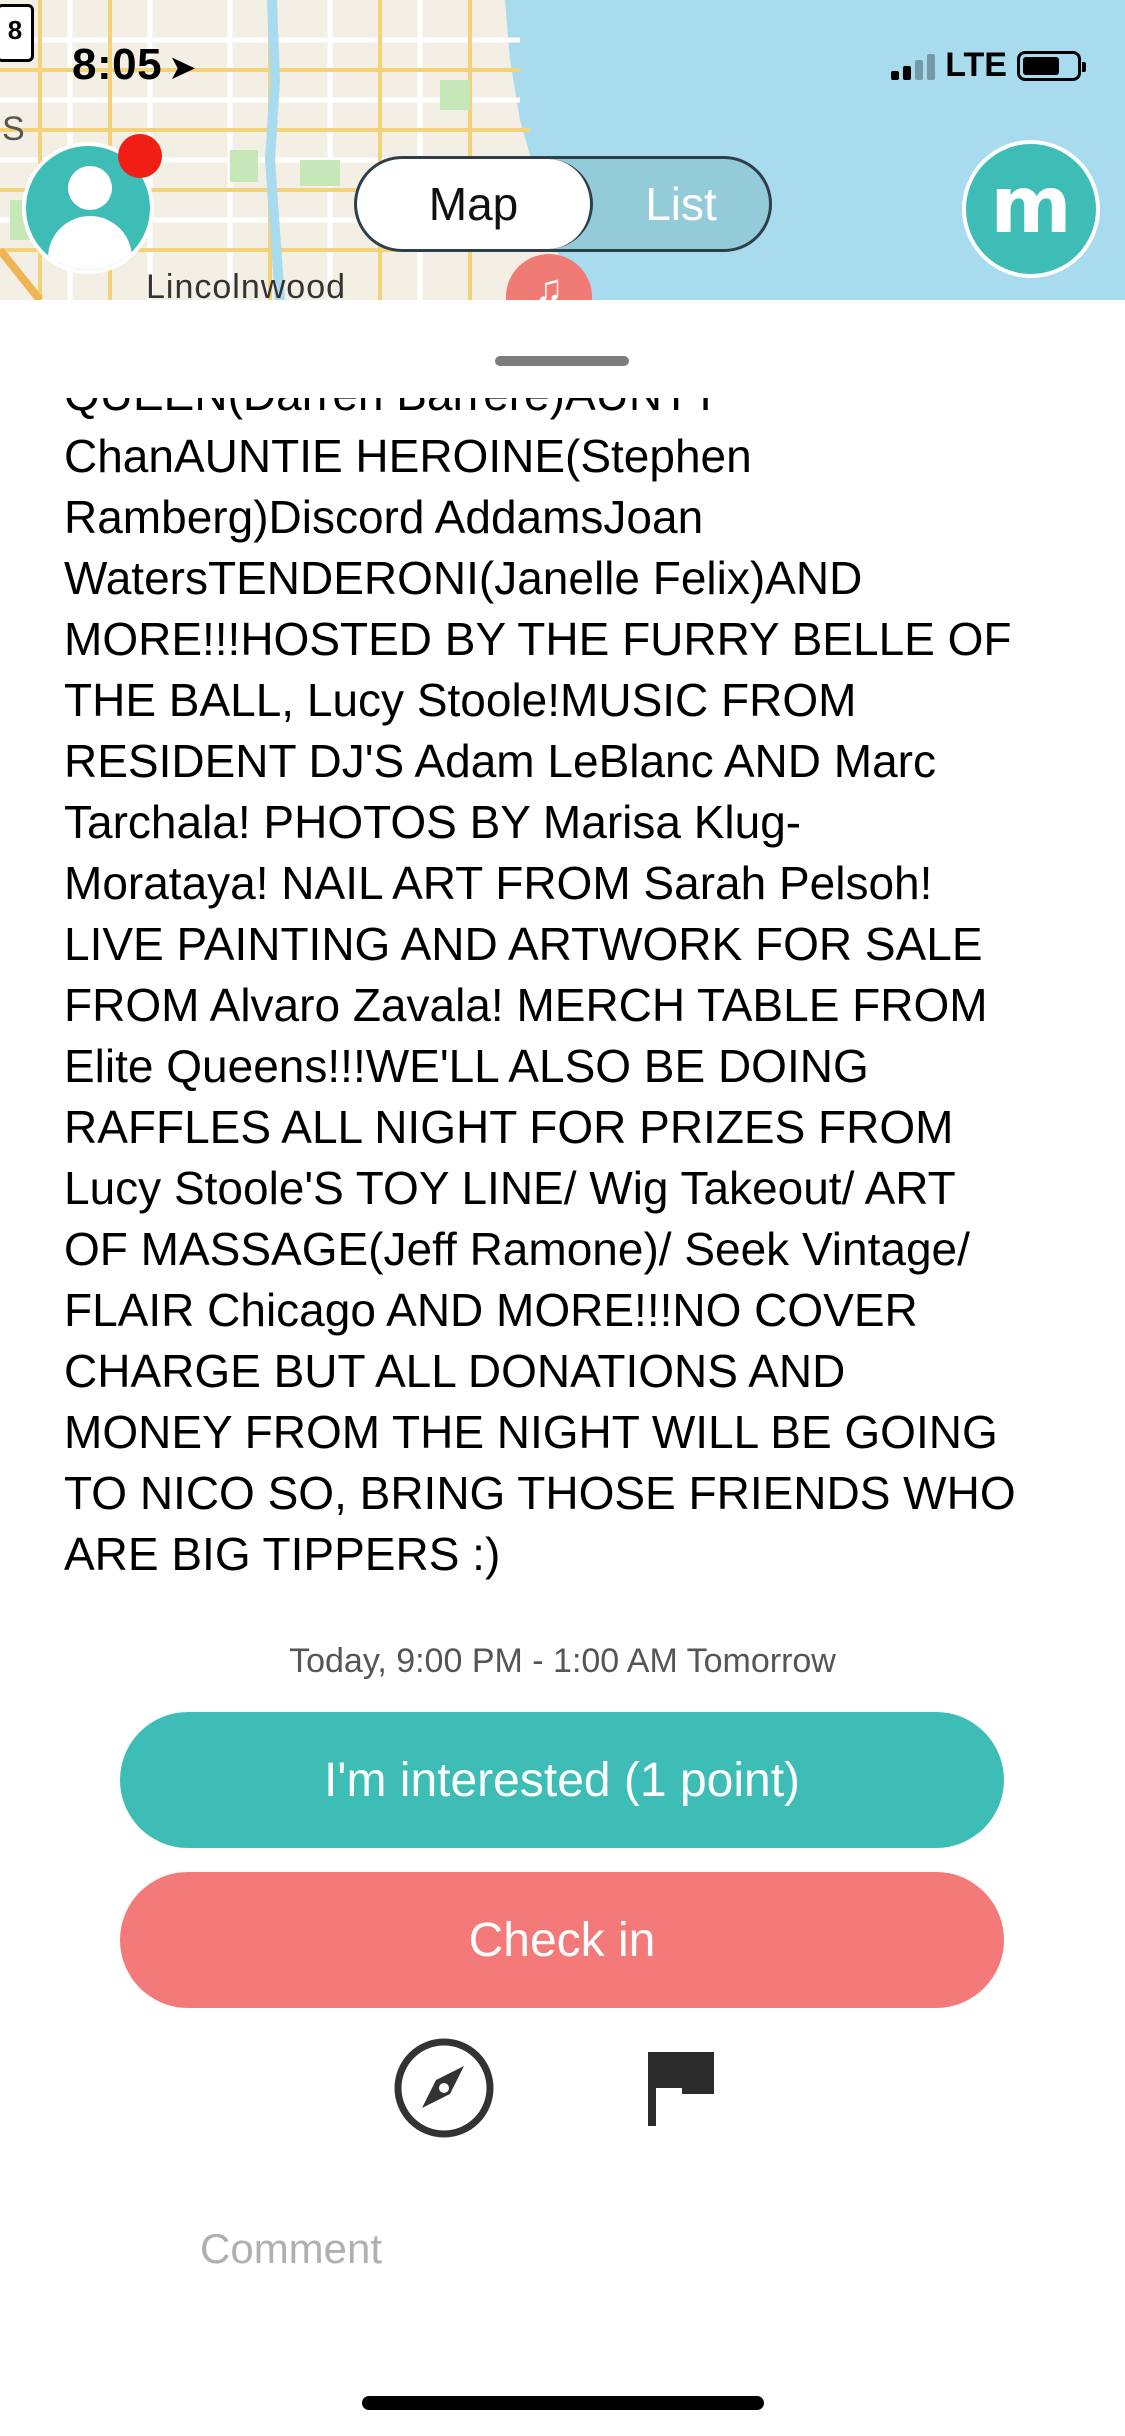 The image size is (1125, 2436). I want to click on comment-input, so click(600, 2249).